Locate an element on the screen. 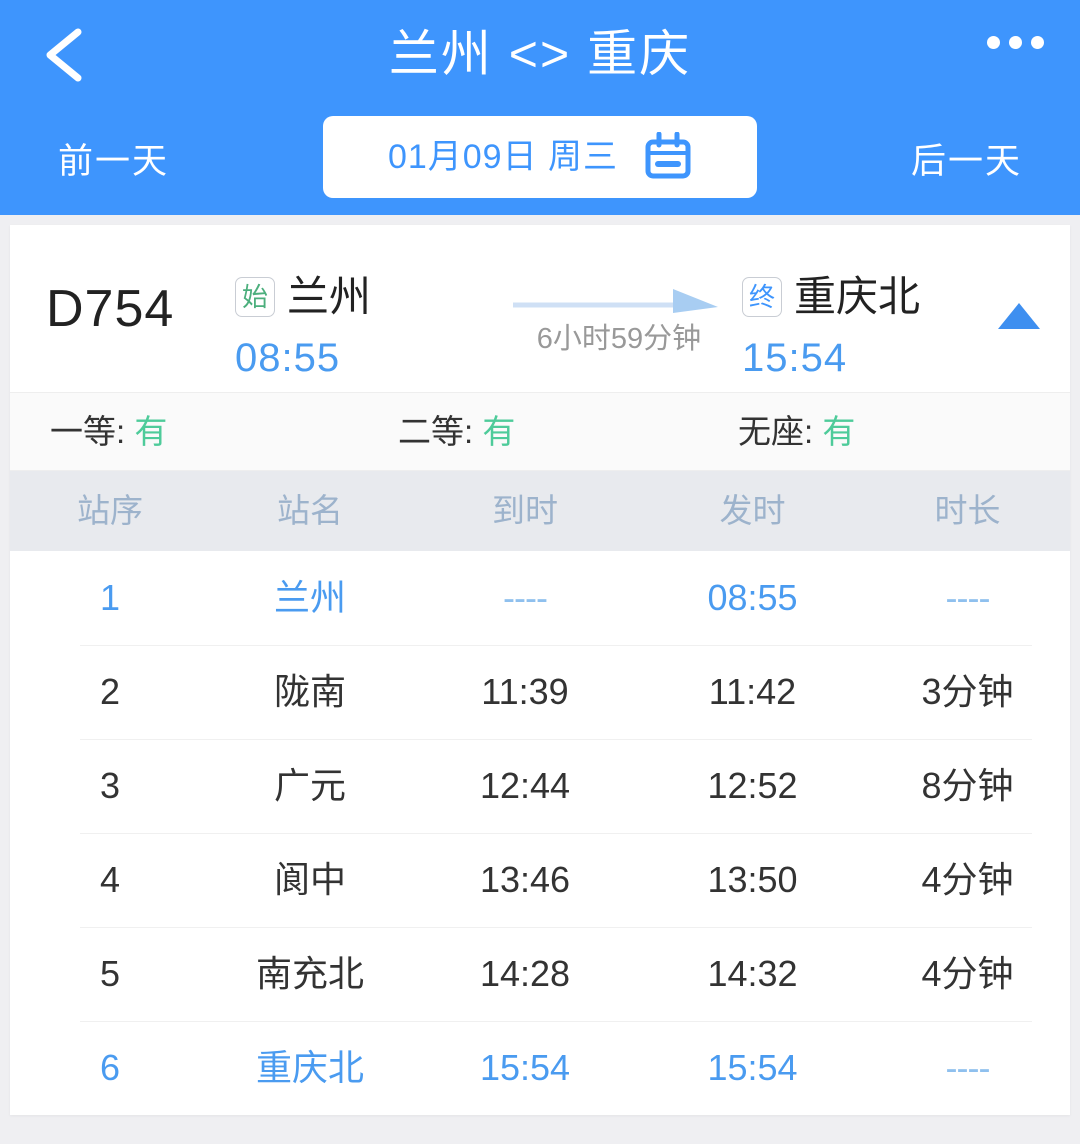 This screenshot has height=1144, width=1080. stops-table-header: 站序 站名 到时 发时 时长 is located at coordinates (540, 511).